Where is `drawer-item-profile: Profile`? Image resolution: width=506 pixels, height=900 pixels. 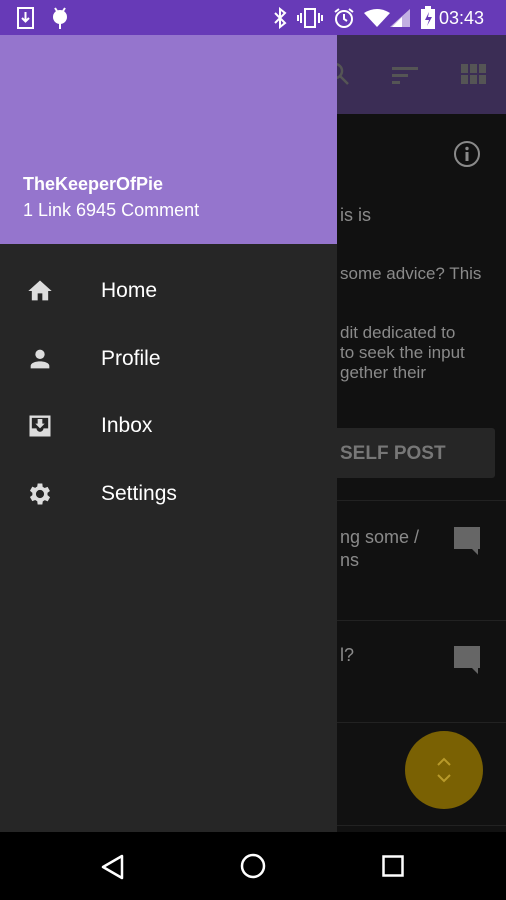
drawer-item-profile: Profile is located at coordinates (168, 358).